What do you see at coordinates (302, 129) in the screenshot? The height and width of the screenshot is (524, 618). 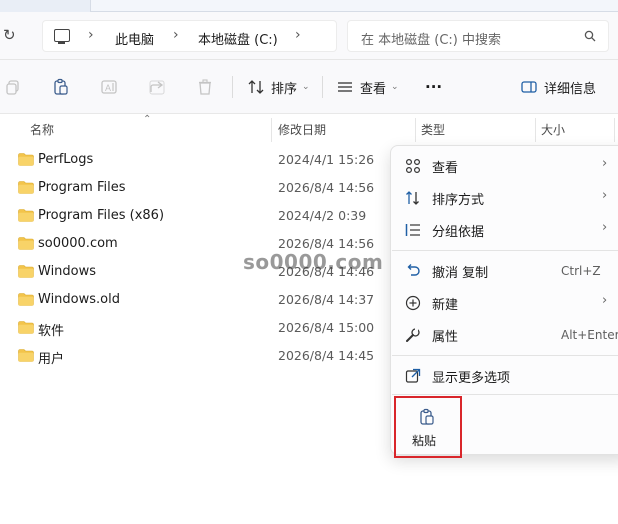 I see `column-header-date: 修改日期` at bounding box center [302, 129].